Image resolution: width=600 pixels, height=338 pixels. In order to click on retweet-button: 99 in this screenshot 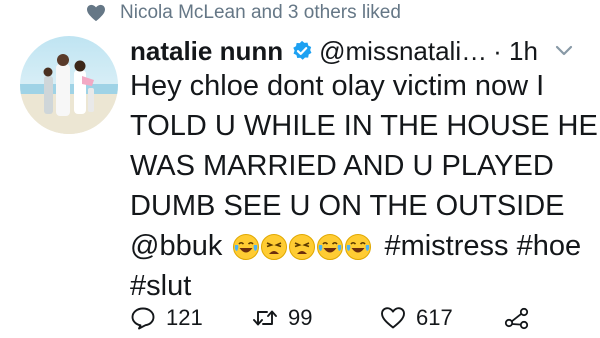, I will do `click(316, 318)`.